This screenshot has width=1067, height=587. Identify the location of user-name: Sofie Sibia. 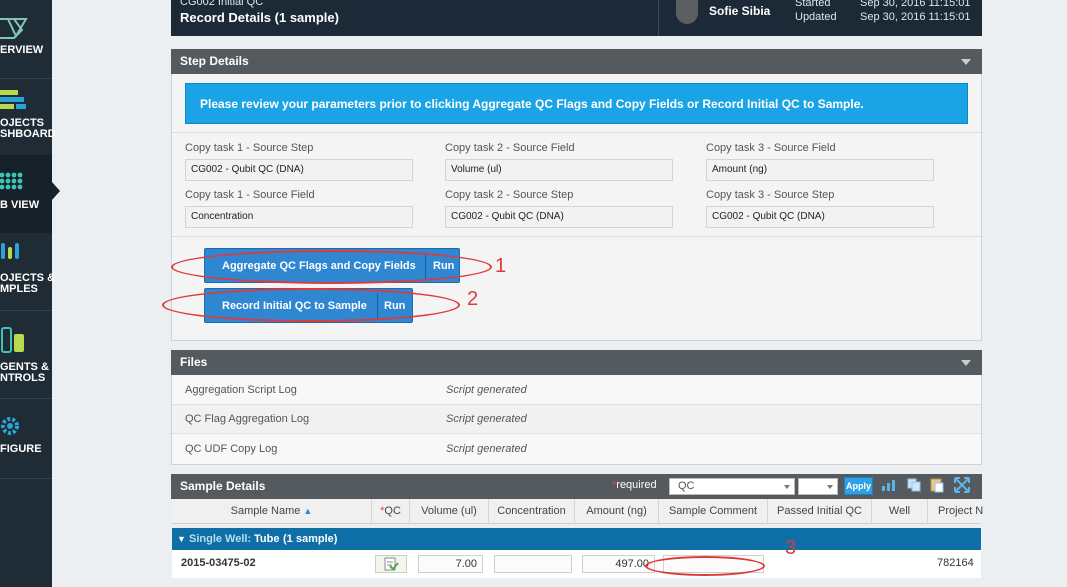
(740, 11).